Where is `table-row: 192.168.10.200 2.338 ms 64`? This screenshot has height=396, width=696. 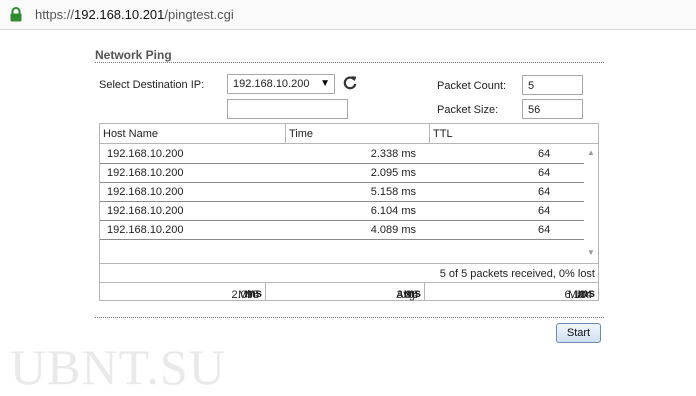 table-row: 192.168.10.200 2.338 ms 64 is located at coordinates (342, 154).